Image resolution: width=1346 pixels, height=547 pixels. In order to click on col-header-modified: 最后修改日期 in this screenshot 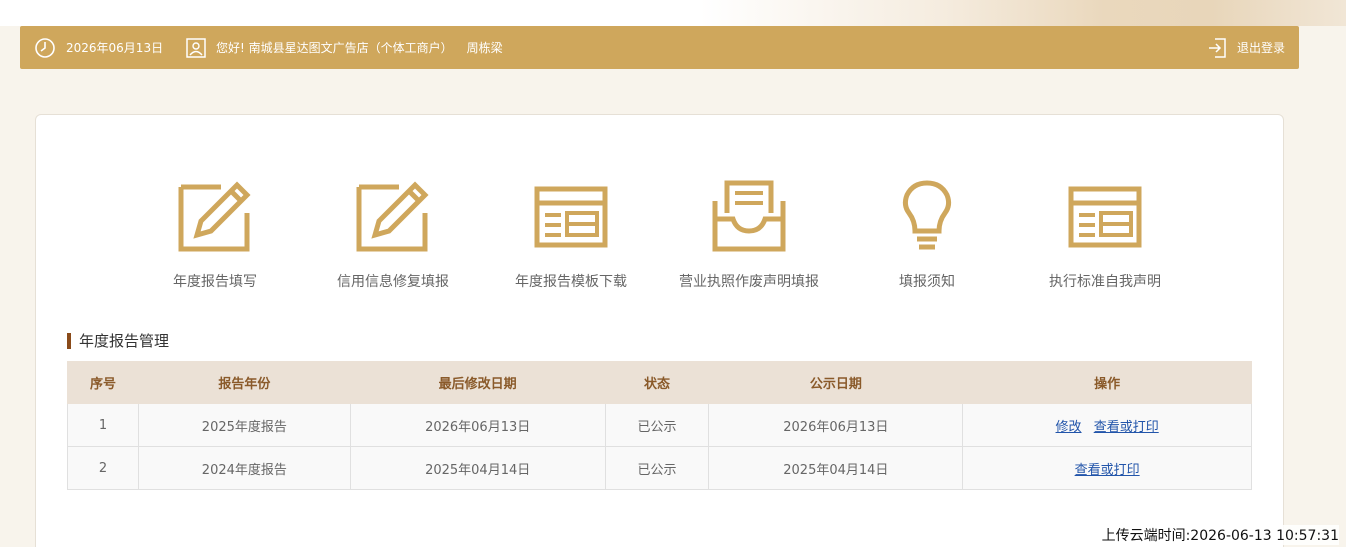, I will do `click(477, 382)`.